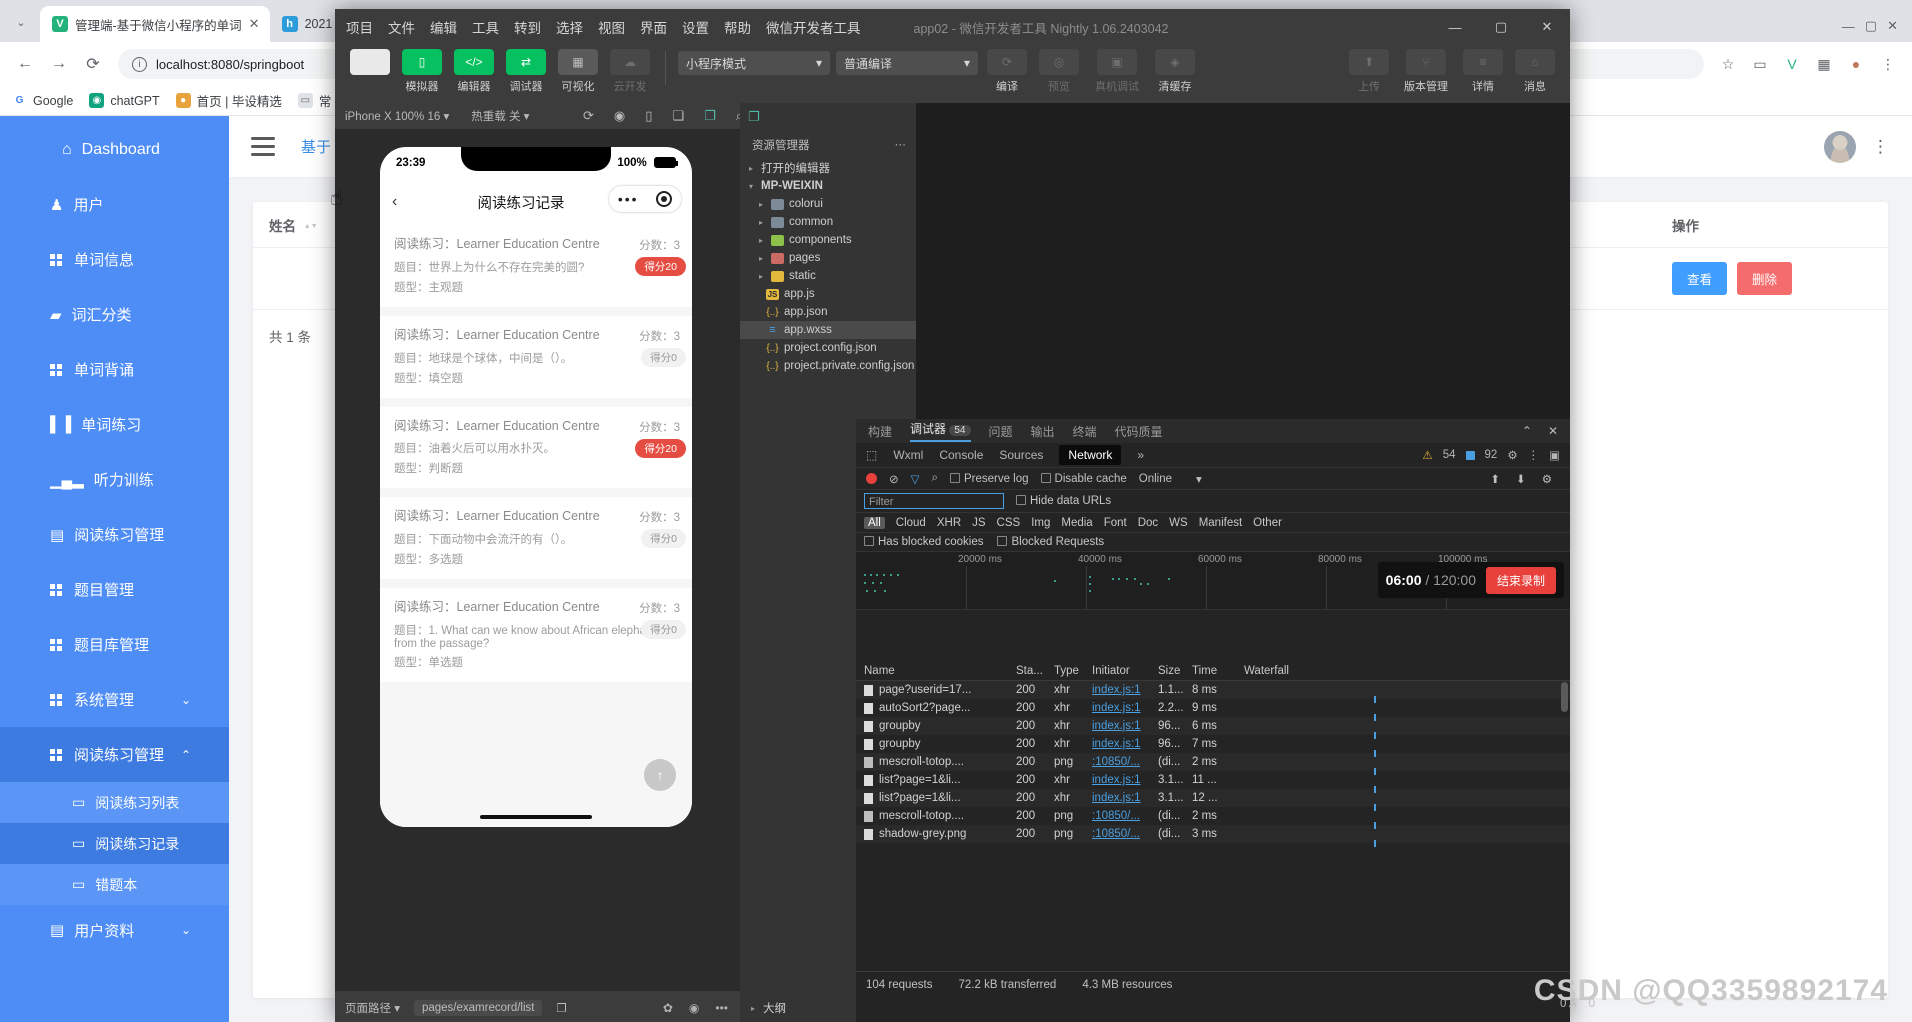  Describe the element at coordinates (737, 27) in the screenshot. I see `menu-help: 帮助` at that location.